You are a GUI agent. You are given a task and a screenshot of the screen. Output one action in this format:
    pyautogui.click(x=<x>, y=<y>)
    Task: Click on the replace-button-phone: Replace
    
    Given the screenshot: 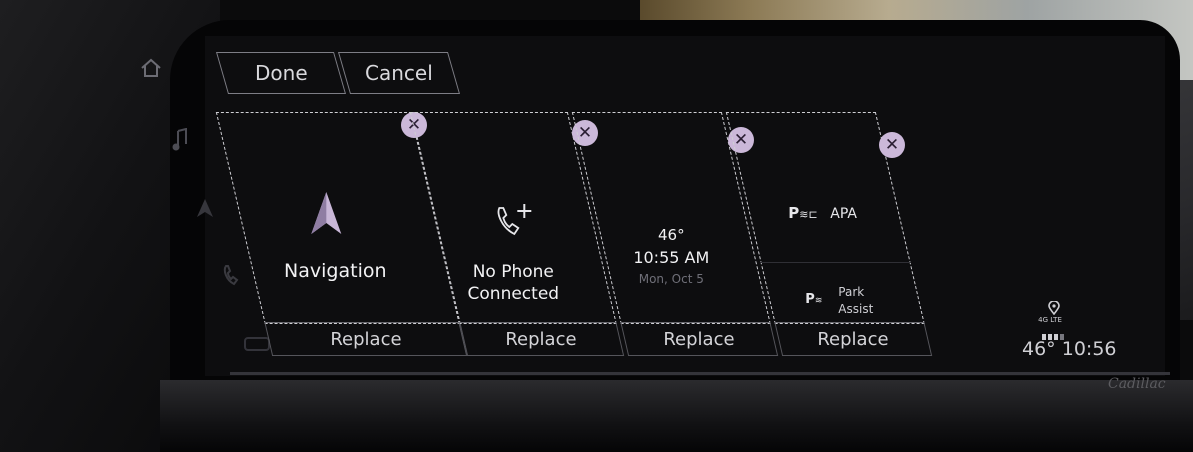 What is the action you would take?
    pyautogui.click(x=541, y=339)
    